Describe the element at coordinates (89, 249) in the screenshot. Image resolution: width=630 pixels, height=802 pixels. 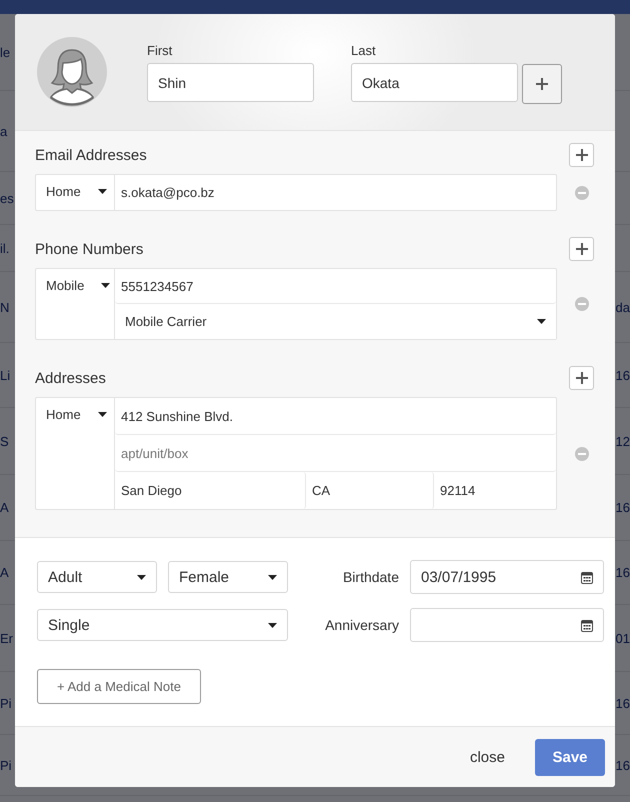
I see `section-title: Phone Numbers` at that location.